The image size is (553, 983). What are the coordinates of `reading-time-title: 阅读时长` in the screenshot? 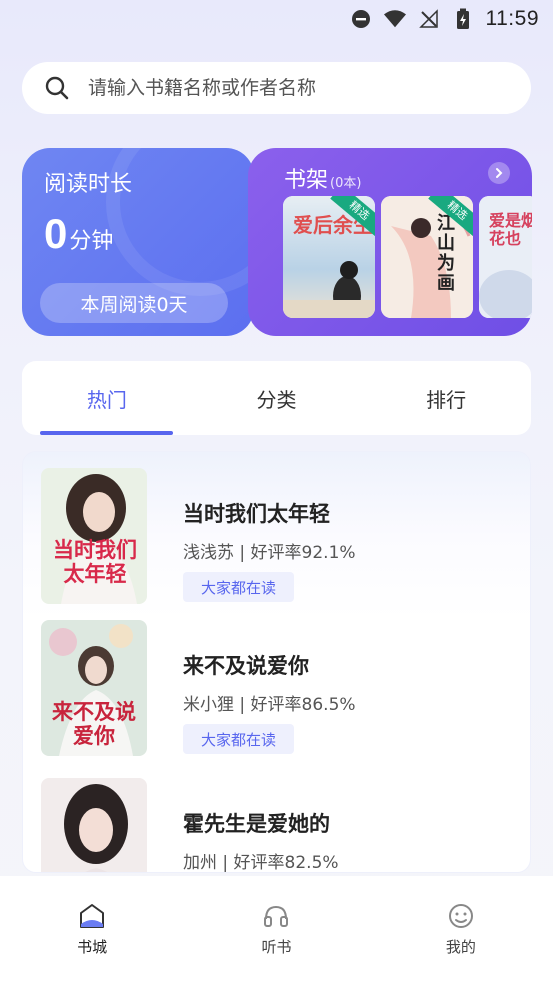 It's located at (88, 184).